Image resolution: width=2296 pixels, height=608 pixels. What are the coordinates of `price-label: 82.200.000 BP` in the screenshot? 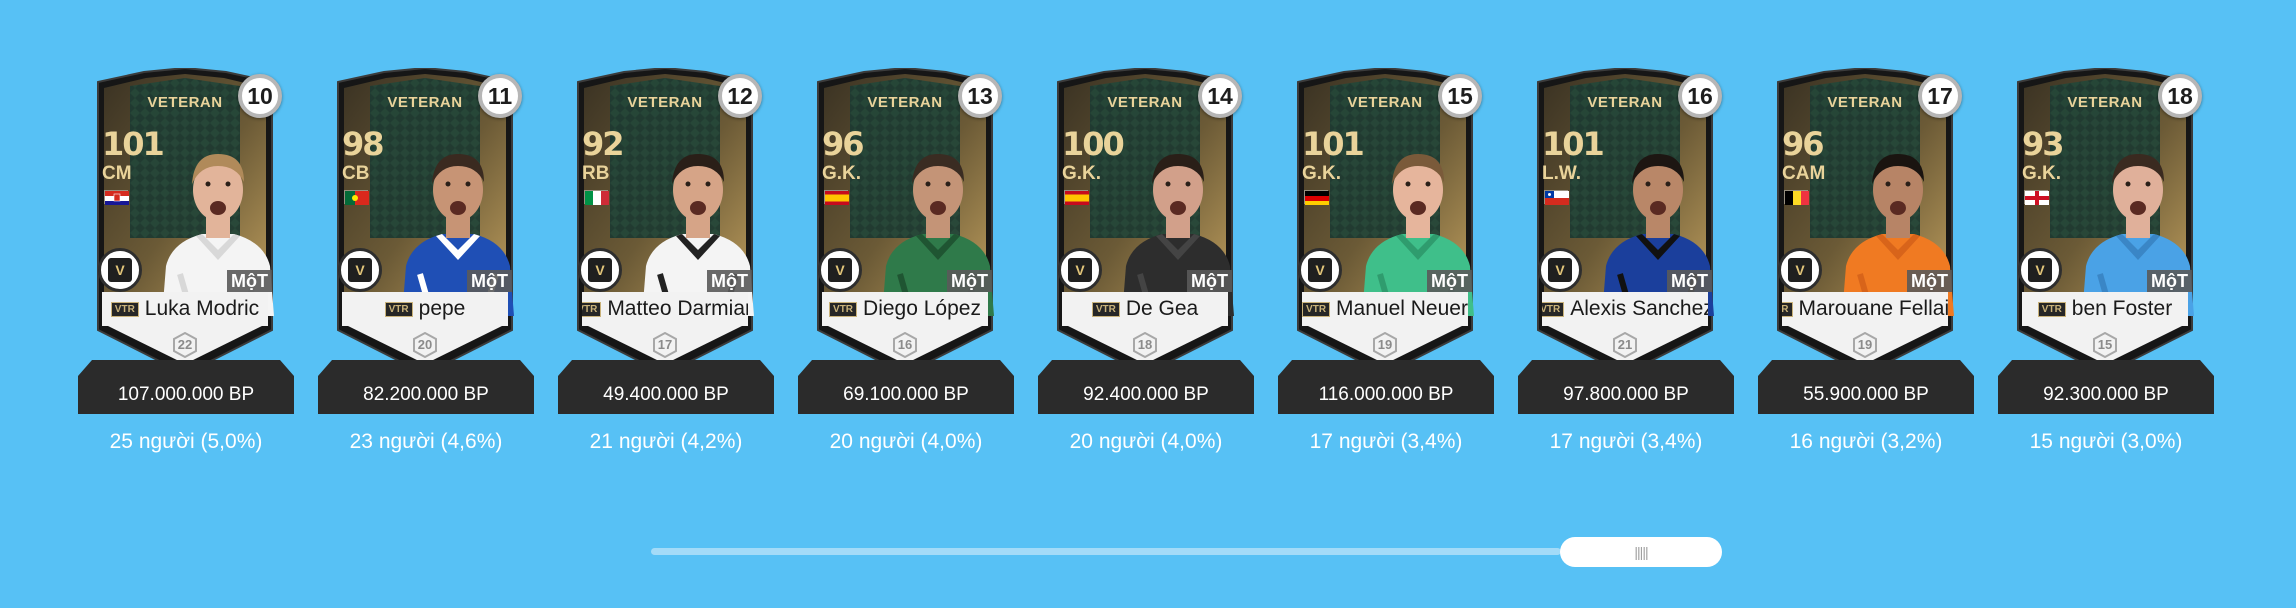 It's located at (426, 395).